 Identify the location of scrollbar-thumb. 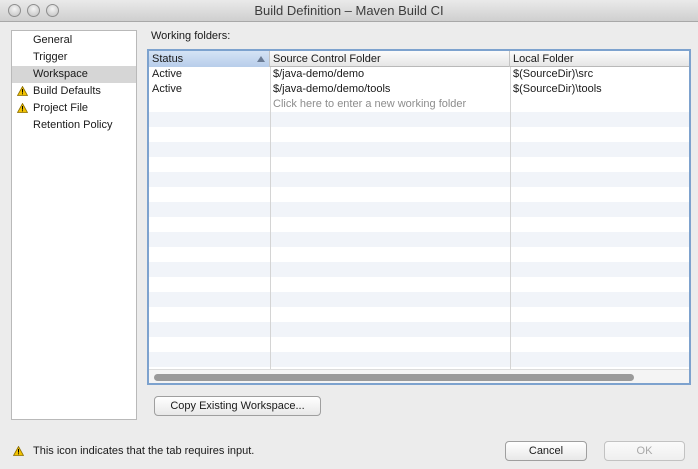
(394, 377).